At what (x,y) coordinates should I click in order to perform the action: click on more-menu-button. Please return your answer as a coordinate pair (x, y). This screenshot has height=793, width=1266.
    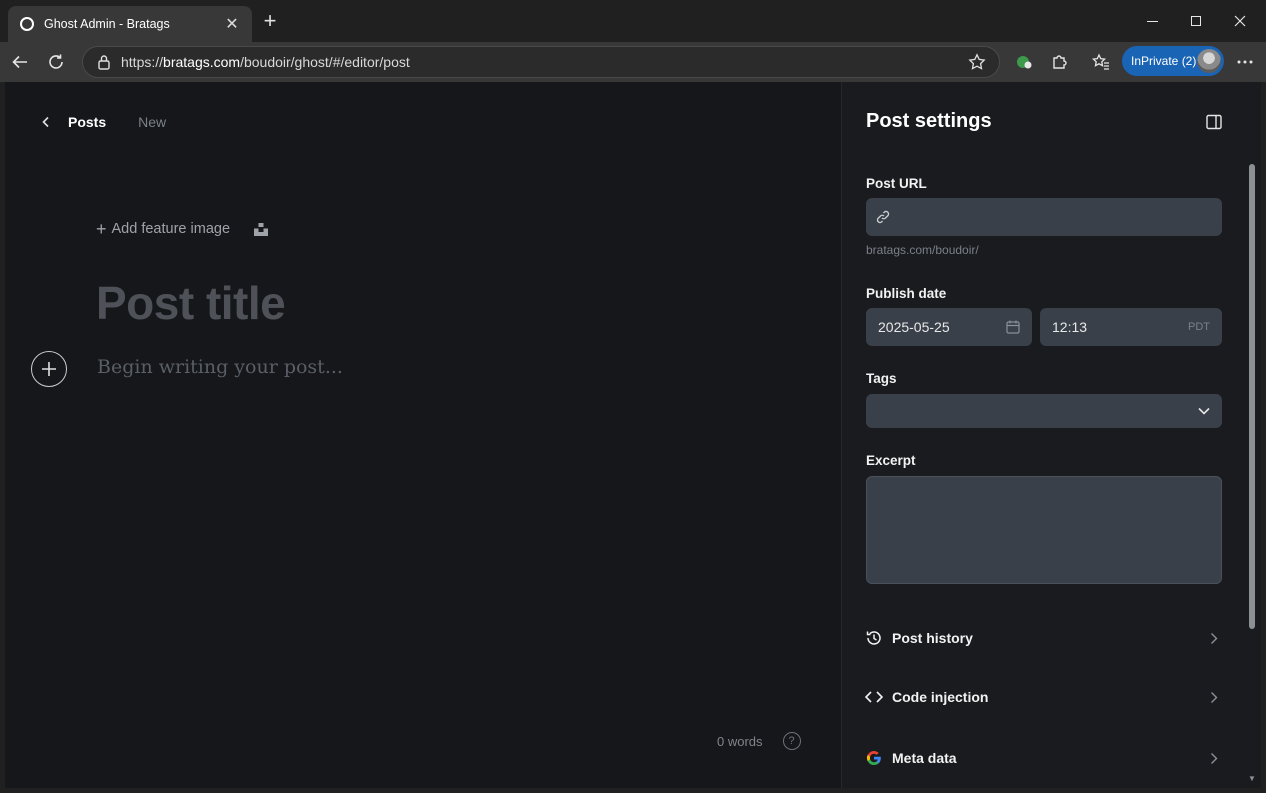
    Looking at the image, I should click on (1245, 62).